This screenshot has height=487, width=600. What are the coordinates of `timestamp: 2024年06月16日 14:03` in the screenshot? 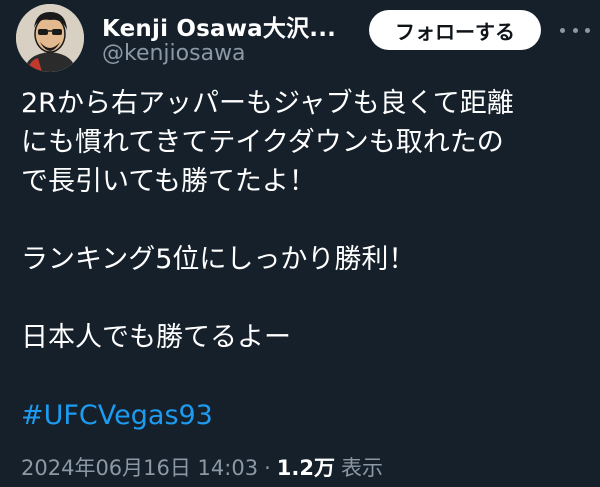 It's located at (139, 467).